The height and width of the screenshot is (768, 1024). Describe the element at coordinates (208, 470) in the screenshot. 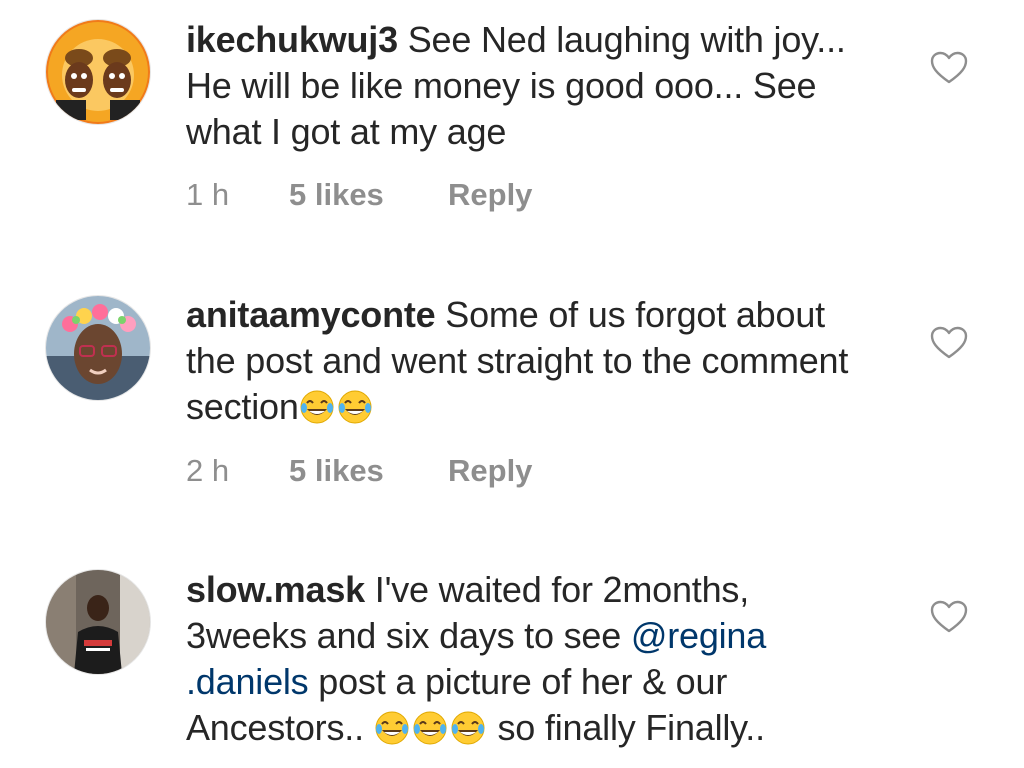

I see `comment-time: 2 h` at that location.